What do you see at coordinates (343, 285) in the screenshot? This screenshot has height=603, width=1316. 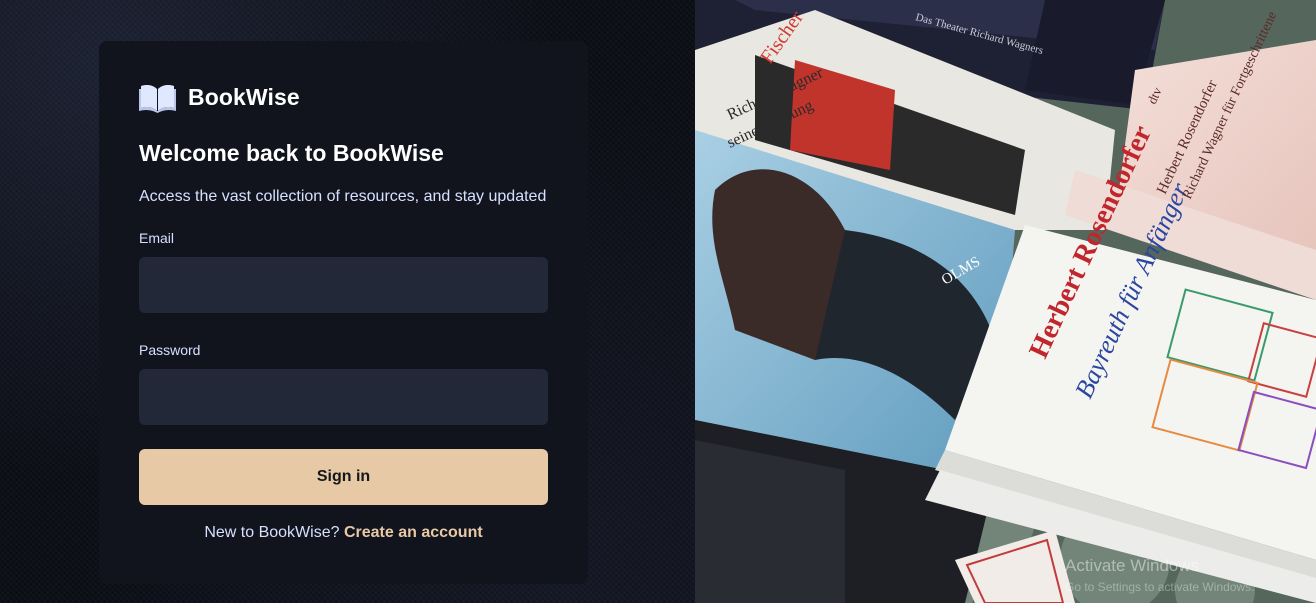 I see `email-field` at bounding box center [343, 285].